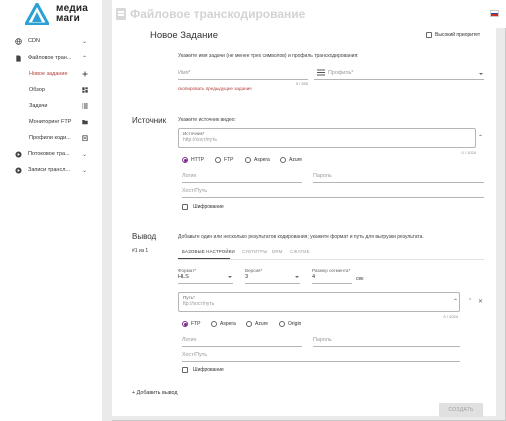 The height and width of the screenshot is (421, 506). I want to click on source-collapse-icon: ⌃, so click(480, 137).